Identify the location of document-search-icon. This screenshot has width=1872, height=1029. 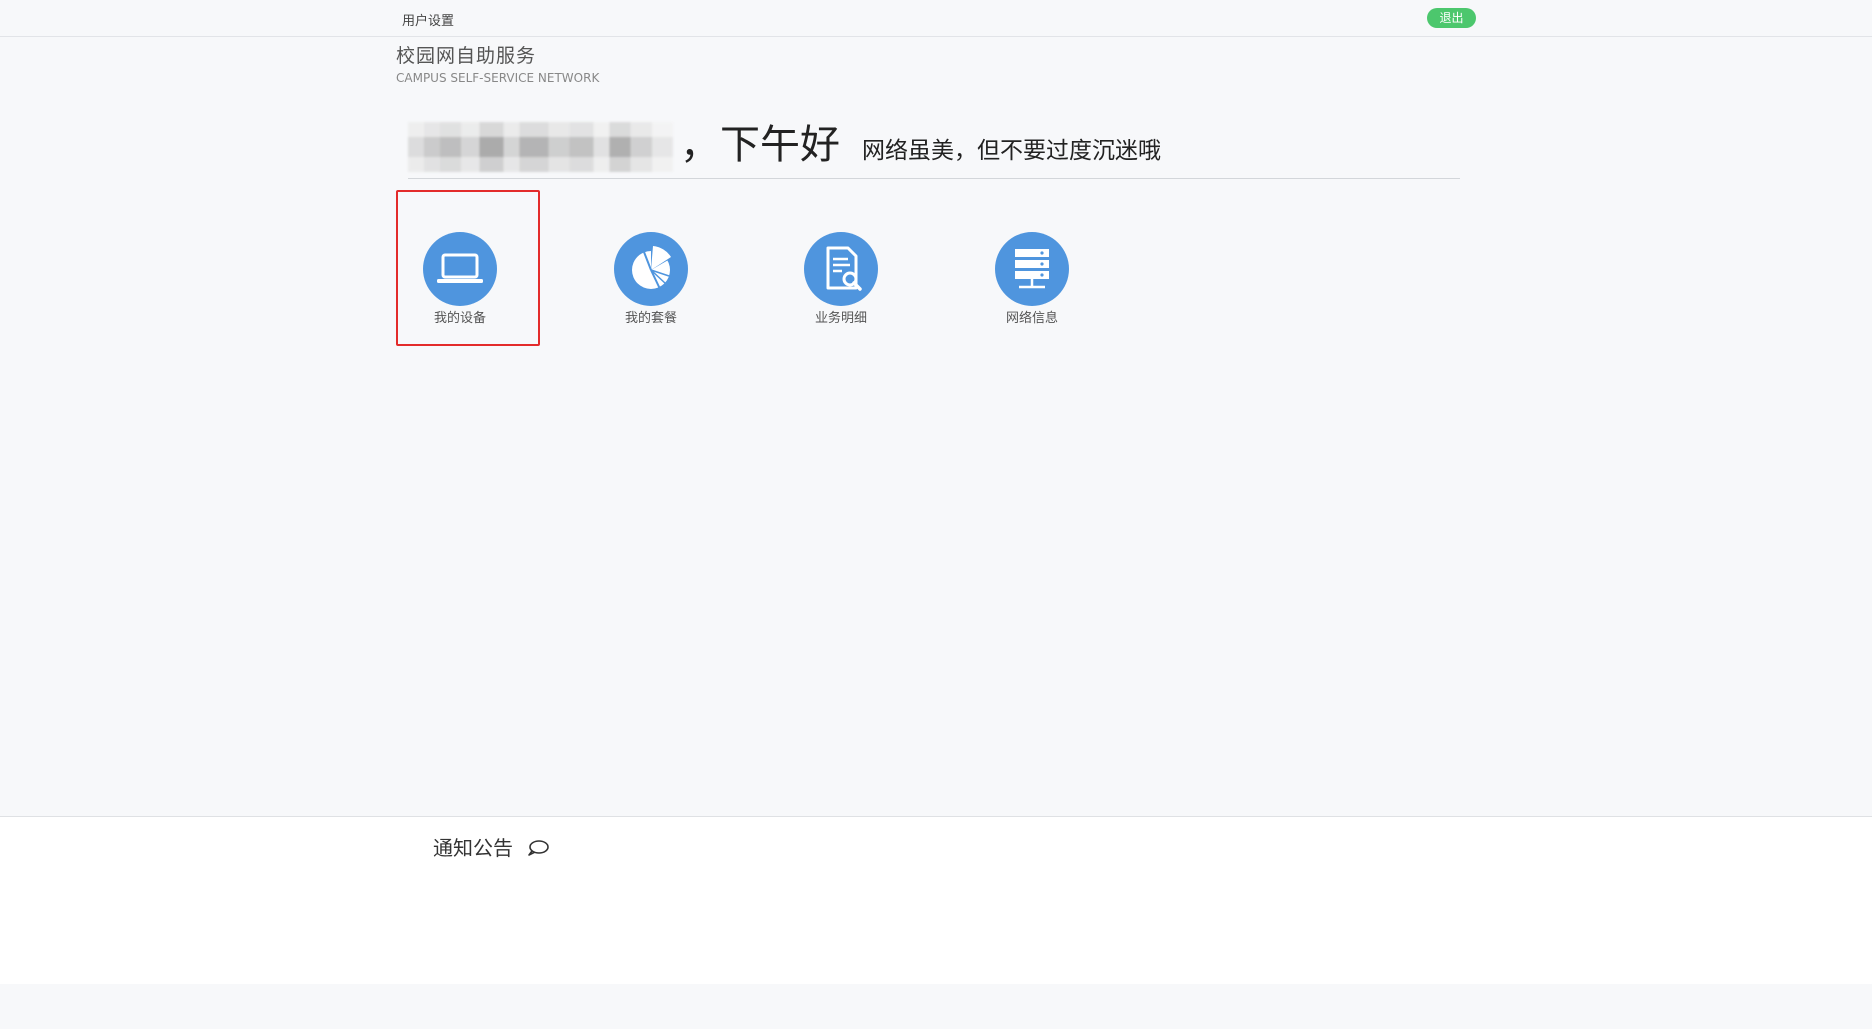
(841, 269).